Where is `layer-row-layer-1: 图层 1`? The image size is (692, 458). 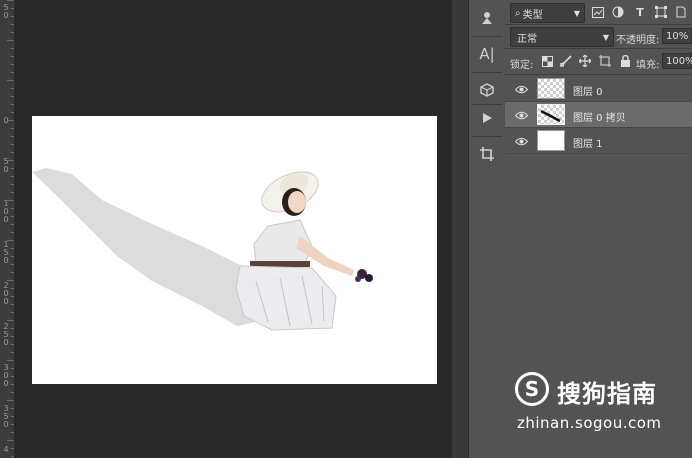 layer-row-layer-1: 图层 1 is located at coordinates (598, 141).